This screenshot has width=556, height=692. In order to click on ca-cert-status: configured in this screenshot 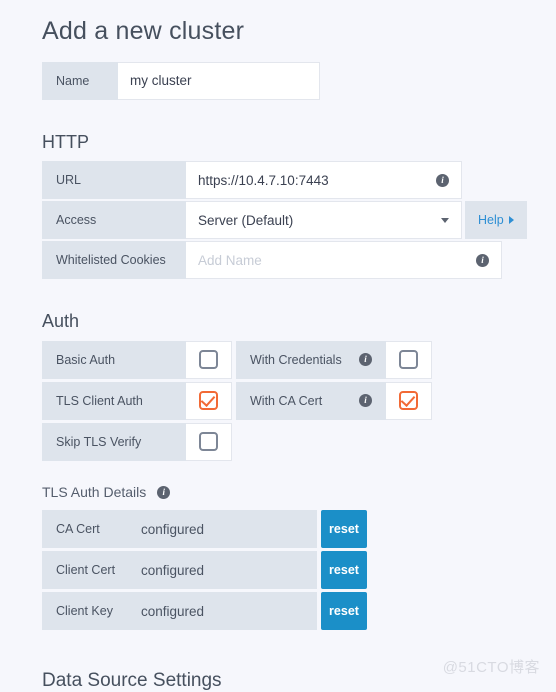, I will do `click(227, 529)`.